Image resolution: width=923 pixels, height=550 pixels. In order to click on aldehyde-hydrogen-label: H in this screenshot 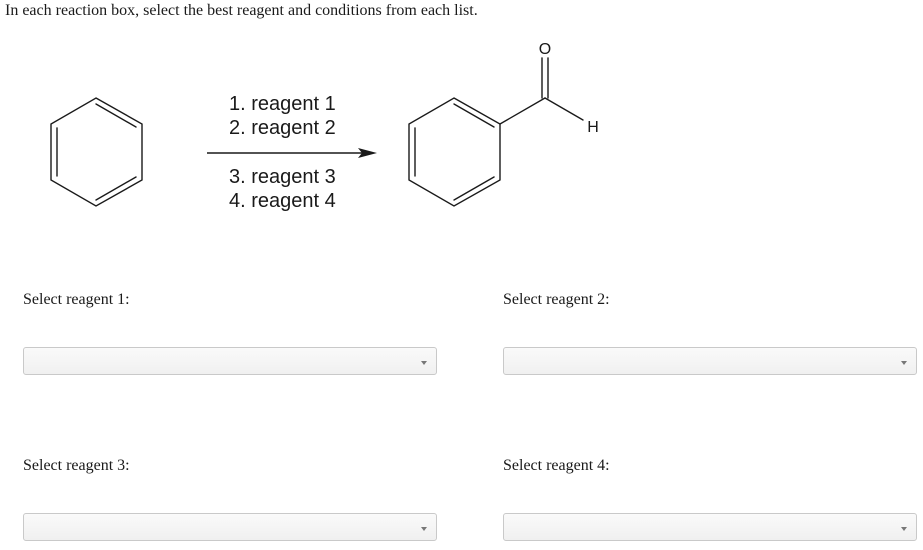, I will do `click(593, 127)`.